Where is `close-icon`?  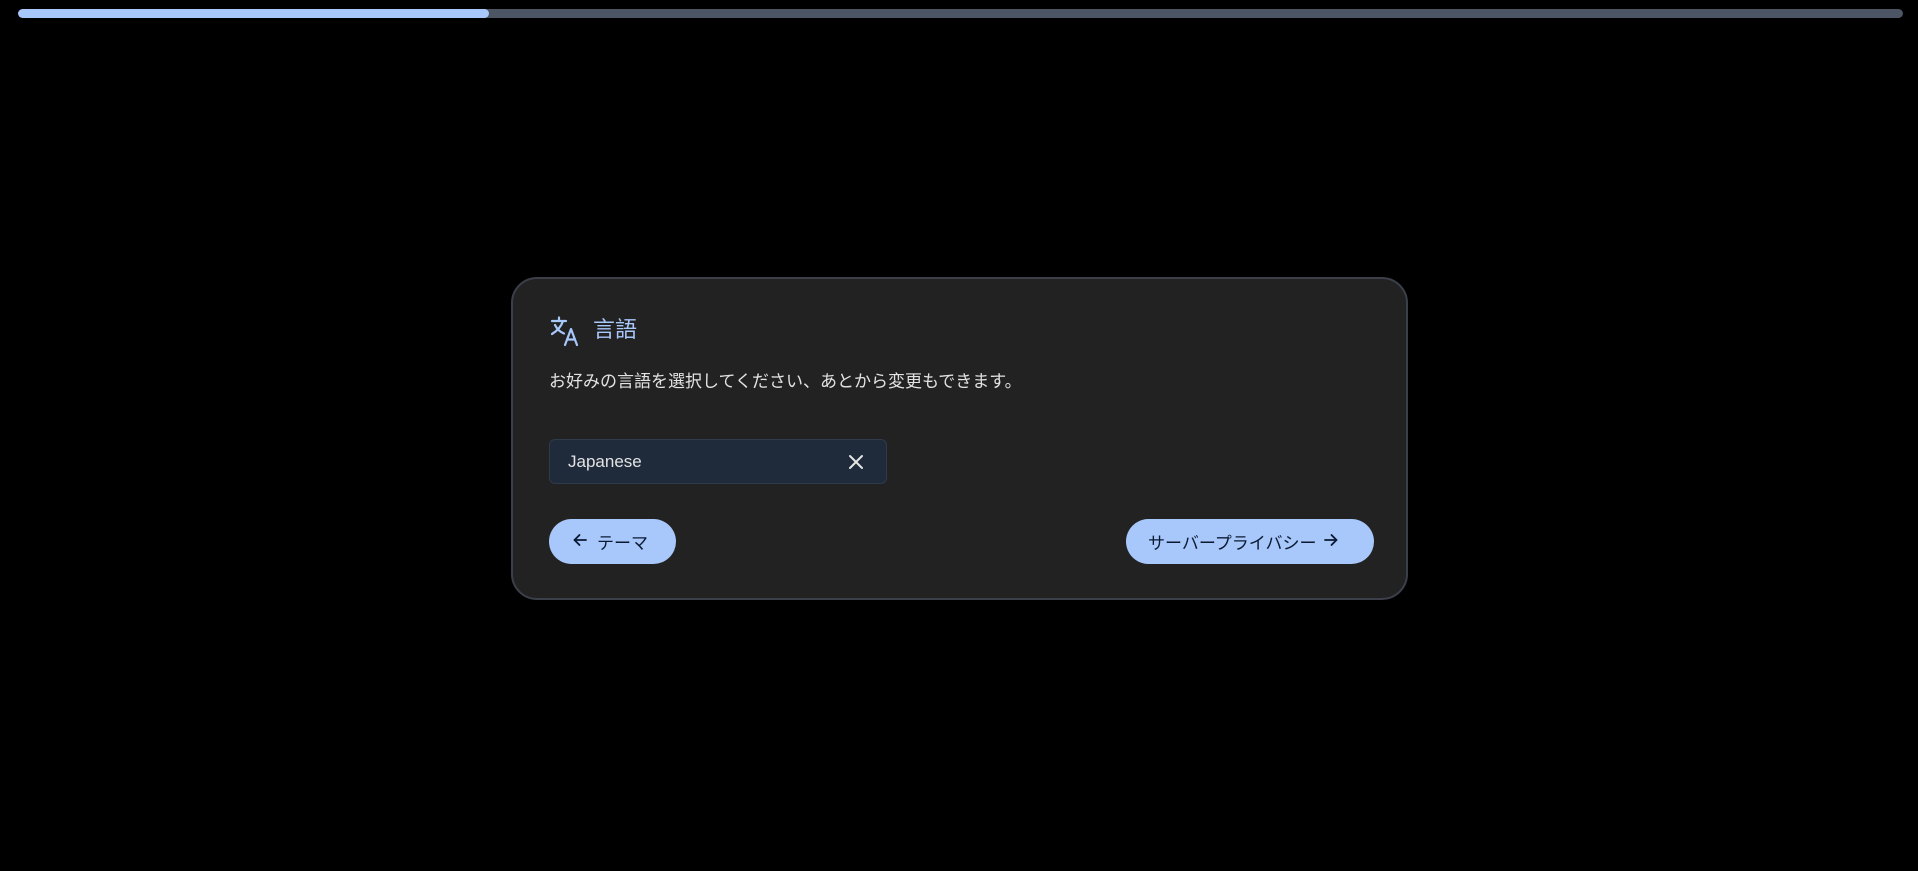
close-icon is located at coordinates (856, 462).